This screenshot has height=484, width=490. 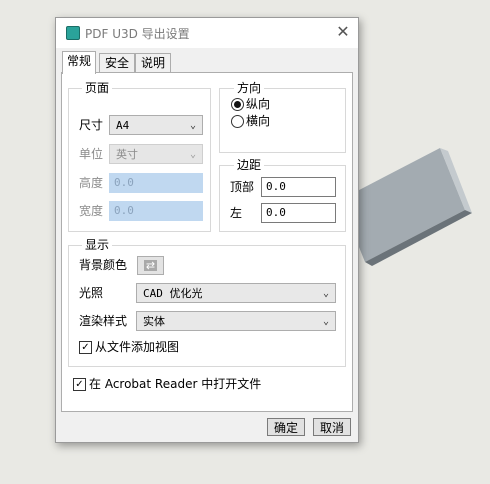 What do you see at coordinates (79, 62) in the screenshot?
I see `tab-general: 常规` at bounding box center [79, 62].